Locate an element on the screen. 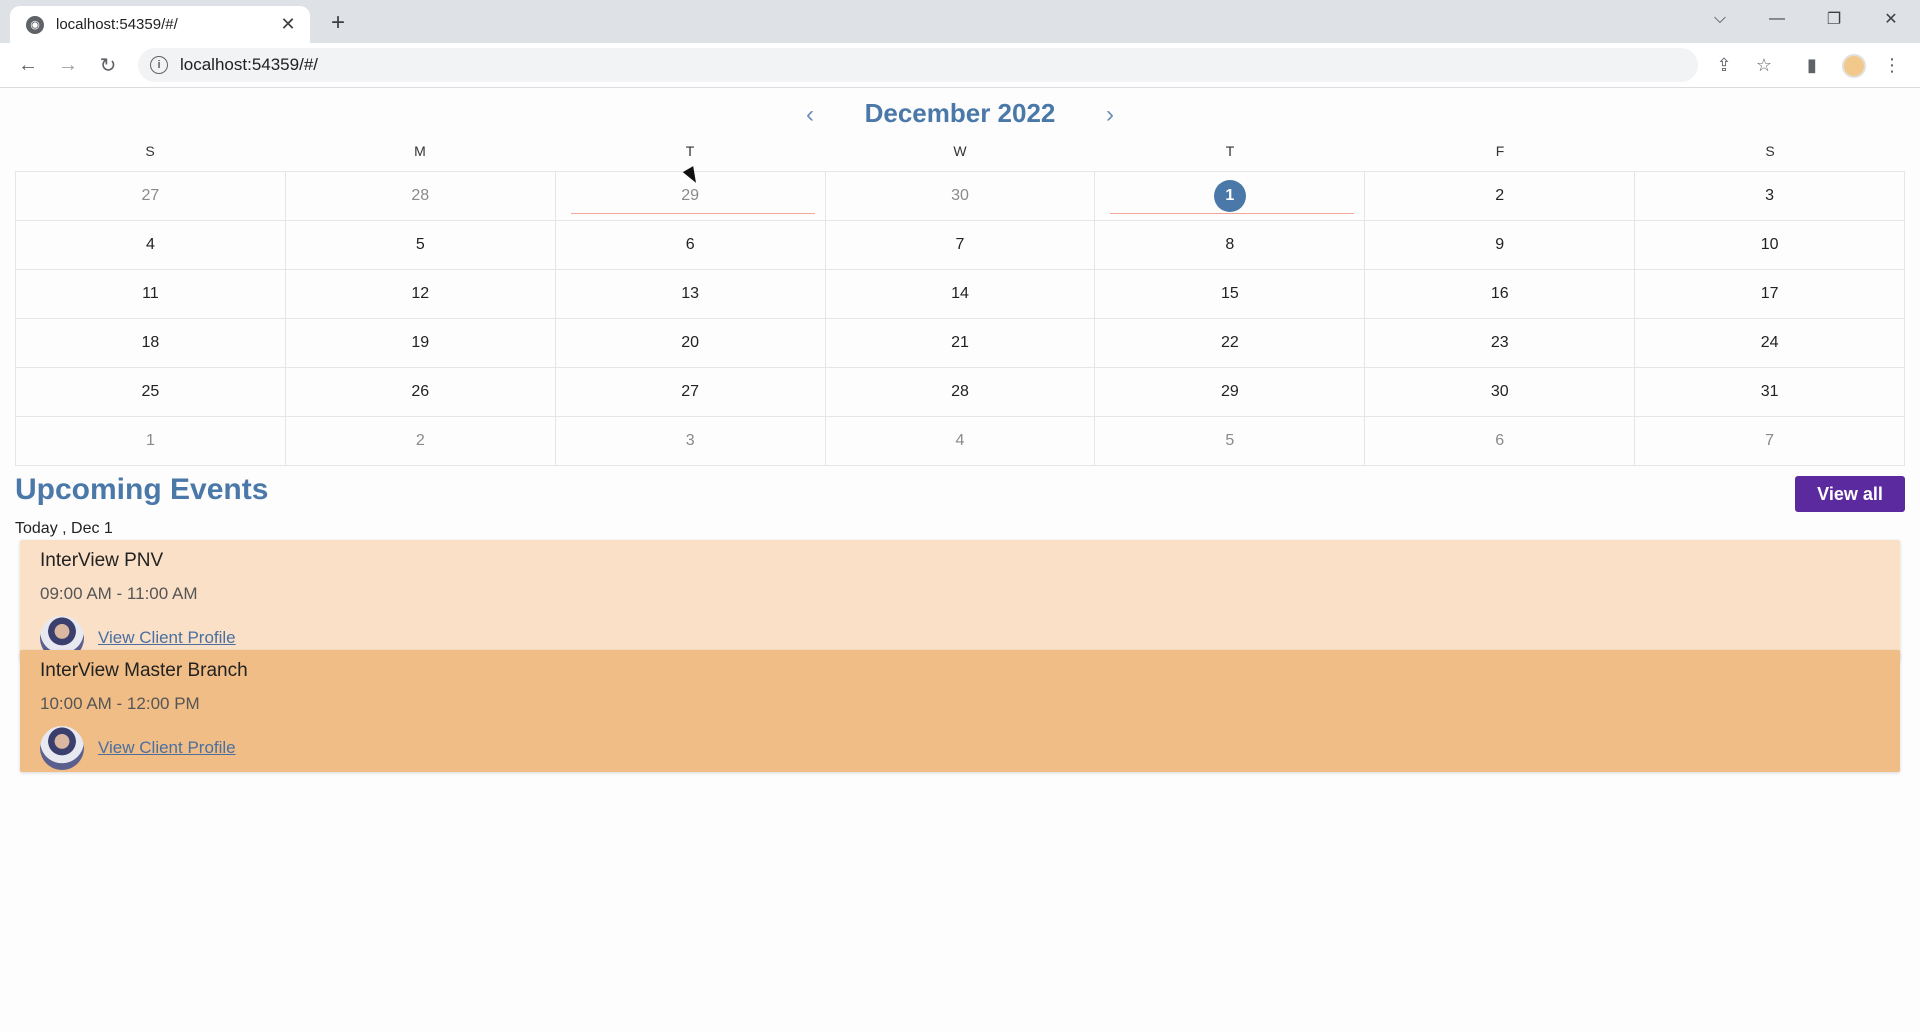  calendar-week: 25 26 27 28 29 30 31 is located at coordinates (960, 391).